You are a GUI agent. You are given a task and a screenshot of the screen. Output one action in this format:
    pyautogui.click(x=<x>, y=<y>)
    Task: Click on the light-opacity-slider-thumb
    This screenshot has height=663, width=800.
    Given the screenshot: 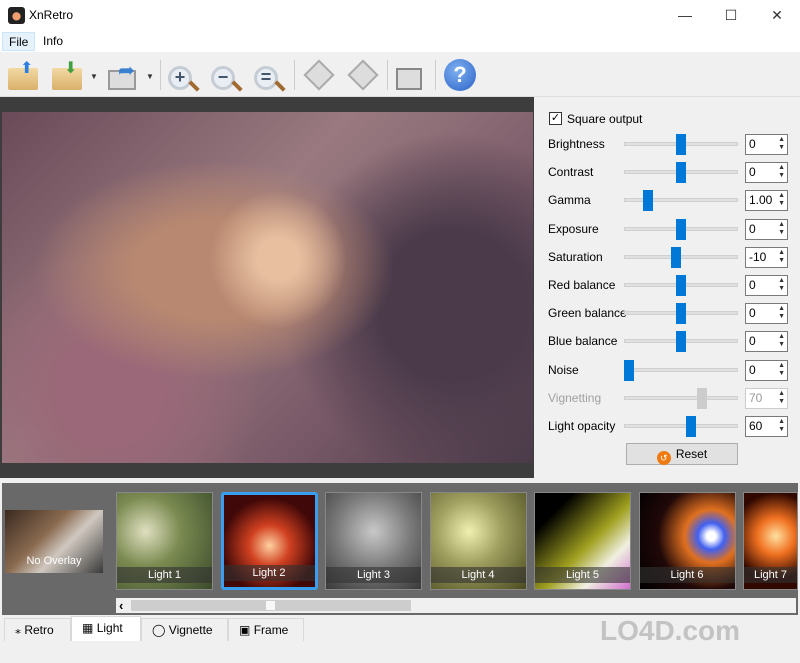 What is the action you would take?
    pyautogui.click(x=691, y=426)
    